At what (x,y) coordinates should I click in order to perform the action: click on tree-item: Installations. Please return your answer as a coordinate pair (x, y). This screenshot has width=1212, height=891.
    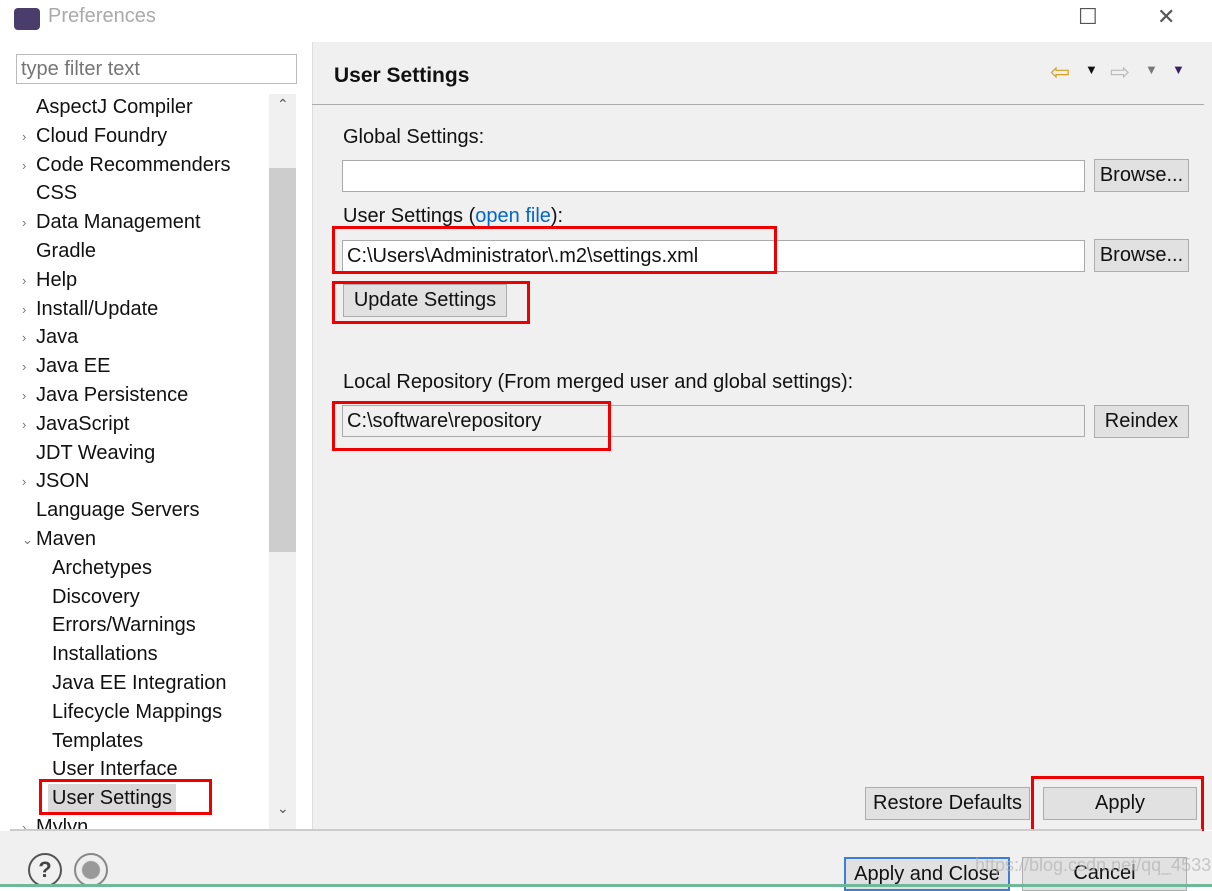
    Looking at the image, I should click on (105, 654).